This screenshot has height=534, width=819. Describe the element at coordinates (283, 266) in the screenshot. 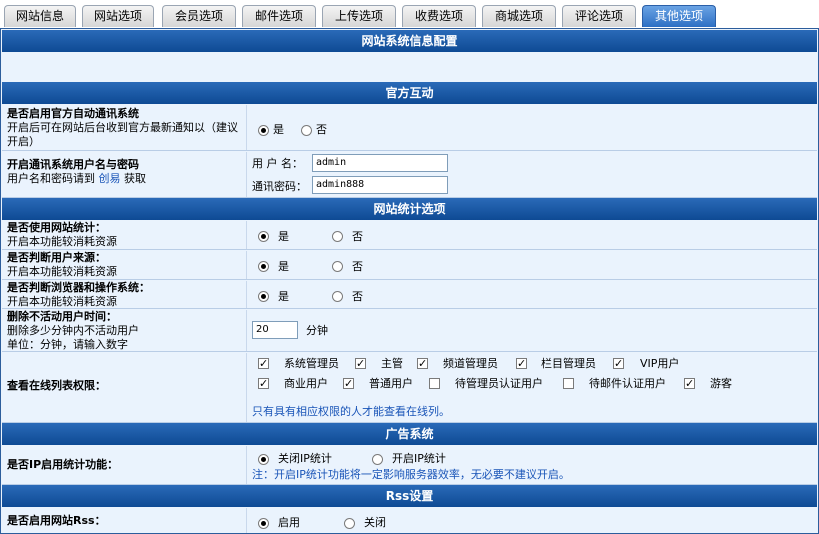

I see `user-source-yes-label: 是` at that location.